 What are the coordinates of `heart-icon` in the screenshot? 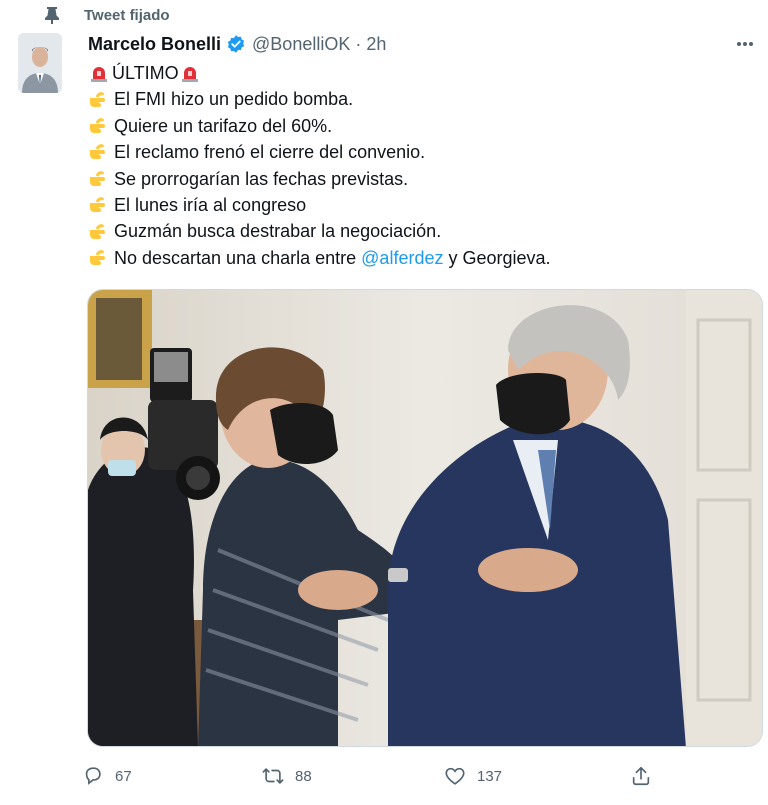 It's located at (455, 776).